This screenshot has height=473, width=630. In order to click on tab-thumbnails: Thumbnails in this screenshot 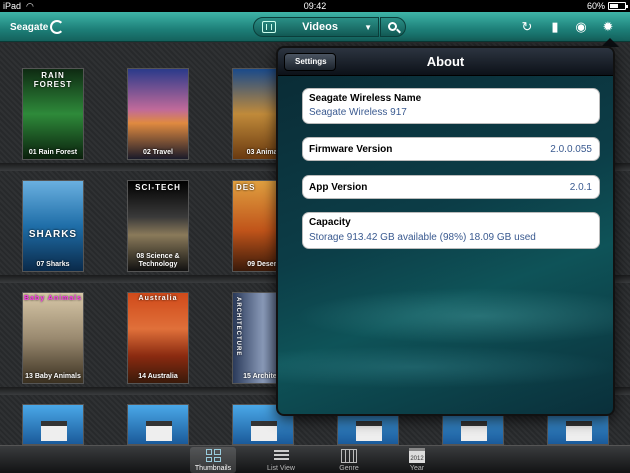, I will do `click(213, 460)`.